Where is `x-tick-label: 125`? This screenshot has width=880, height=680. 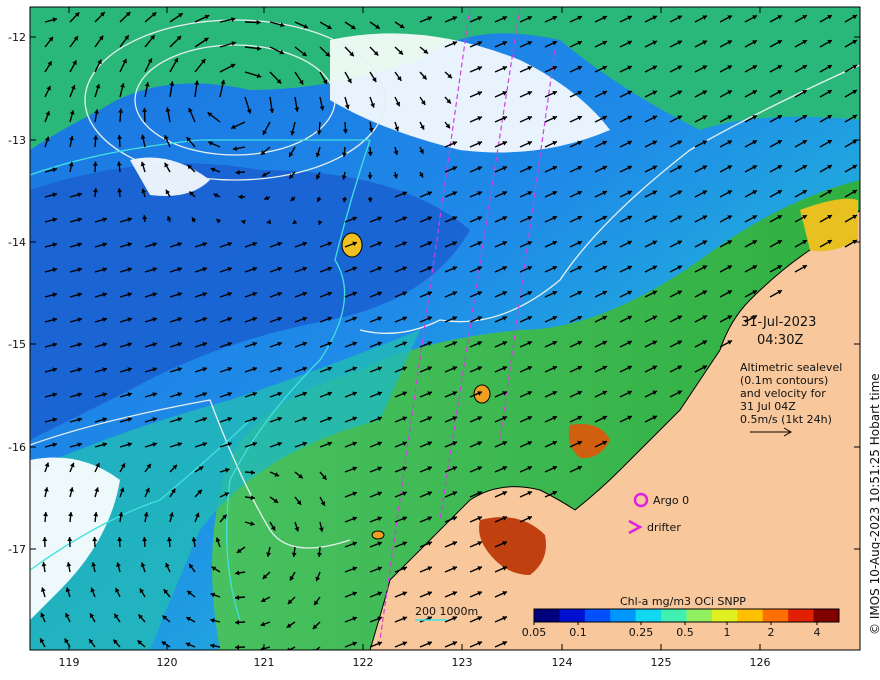 x-tick-label: 125 is located at coordinates (661, 662).